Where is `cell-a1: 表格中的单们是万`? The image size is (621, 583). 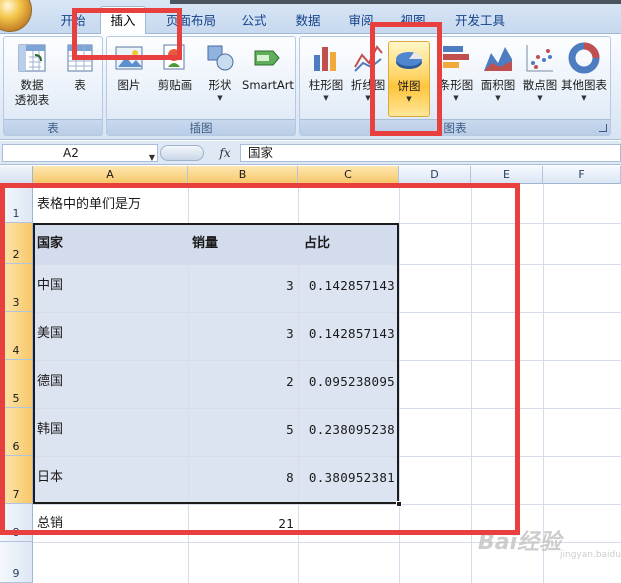 cell-a1: 表格中的单们是万 is located at coordinates (163, 205).